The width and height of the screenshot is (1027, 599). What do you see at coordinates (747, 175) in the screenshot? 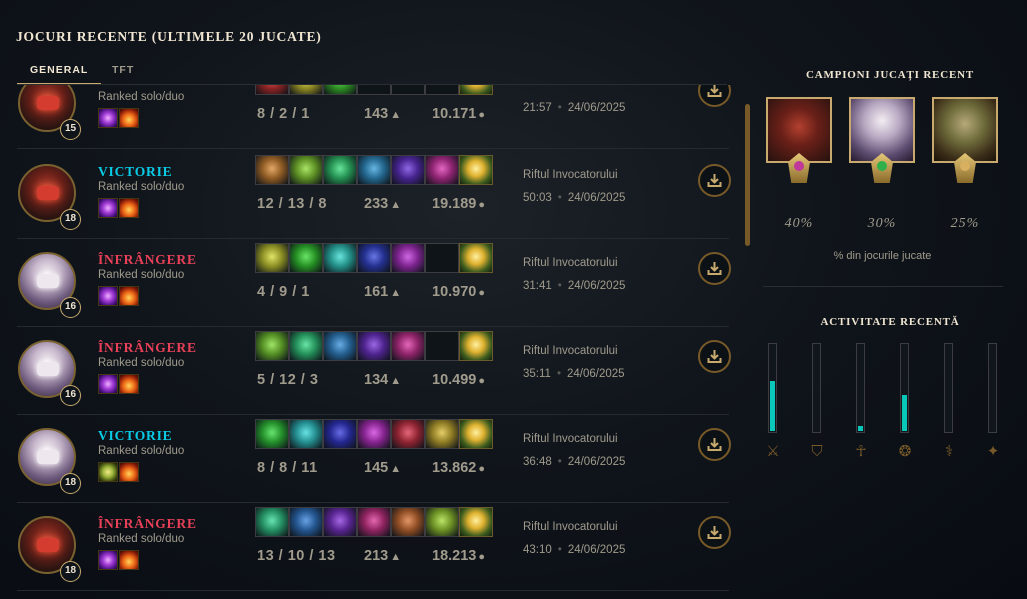
I see `scrollbar-thumb` at bounding box center [747, 175].